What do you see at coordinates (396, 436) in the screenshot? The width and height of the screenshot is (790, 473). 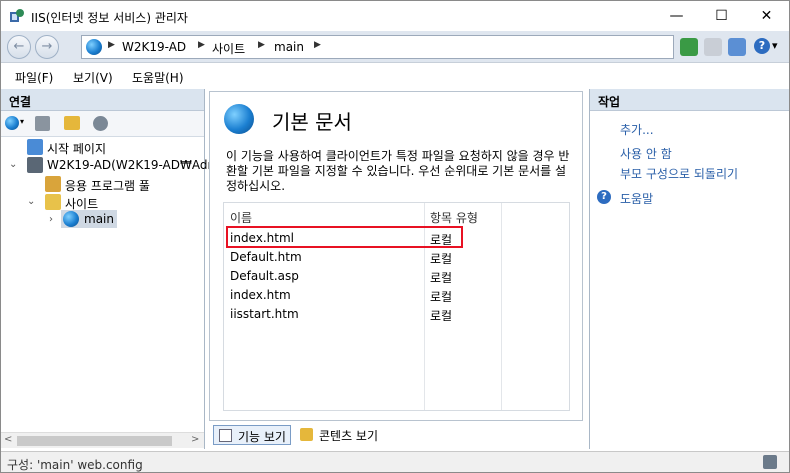 I see `view-tabs: 기능 보기 콘텐츠 보기` at bounding box center [396, 436].